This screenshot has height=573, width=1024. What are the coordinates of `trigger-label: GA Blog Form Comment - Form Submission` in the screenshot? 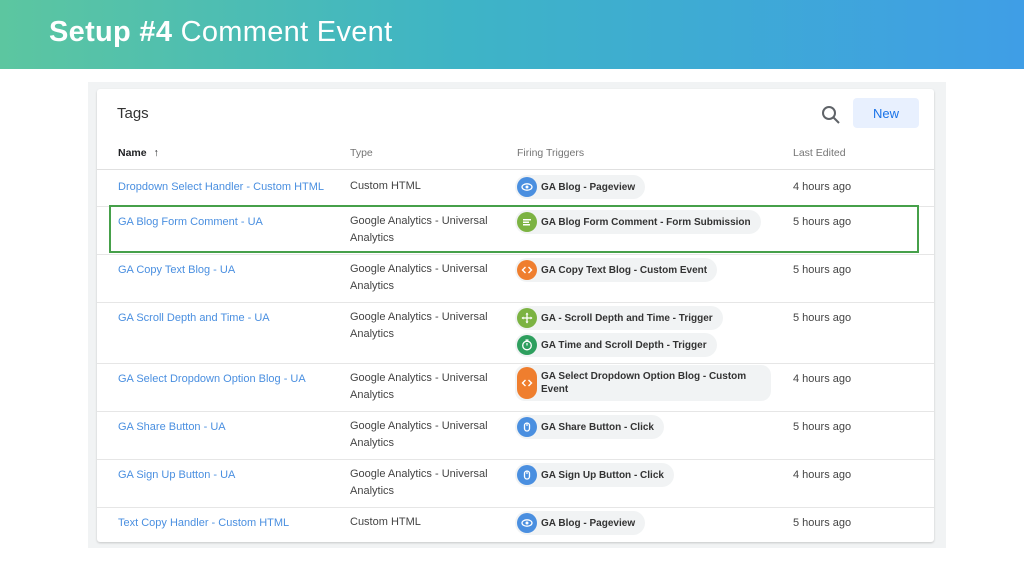 It's located at (646, 222).